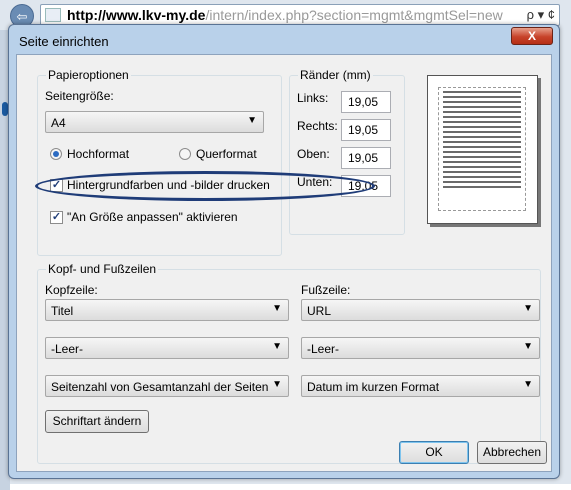  What do you see at coordinates (62, 311) in the screenshot?
I see `header-1-value: Titel` at bounding box center [62, 311].